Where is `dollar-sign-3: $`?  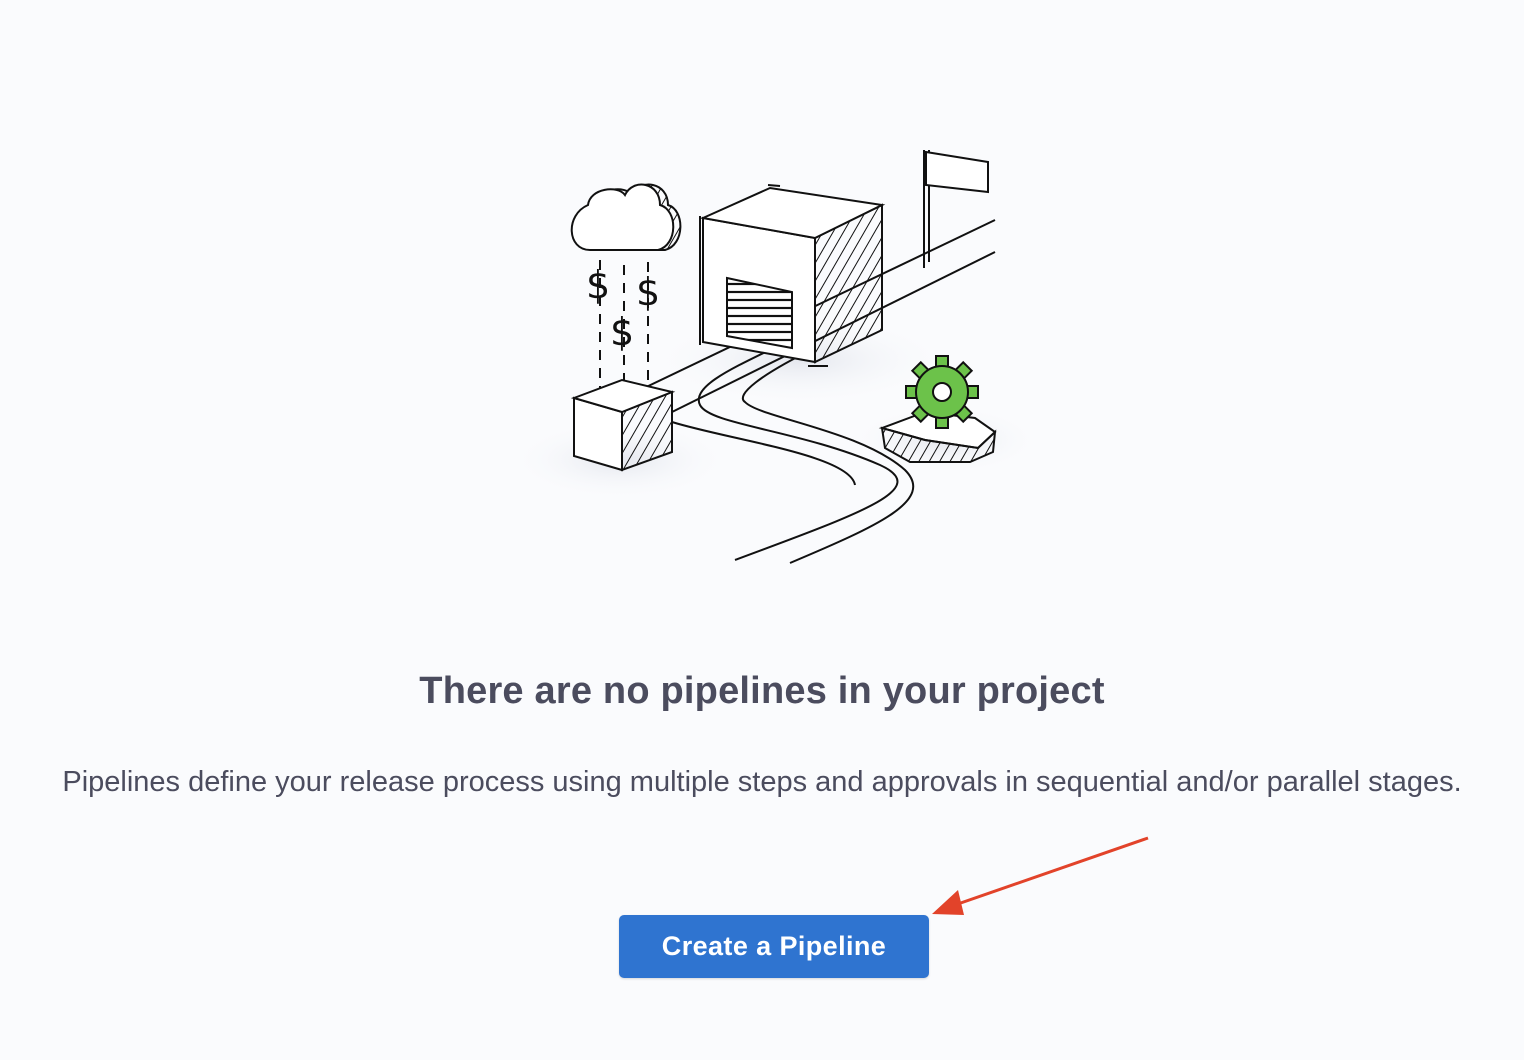
dollar-sign-3: $ is located at coordinates (622, 332).